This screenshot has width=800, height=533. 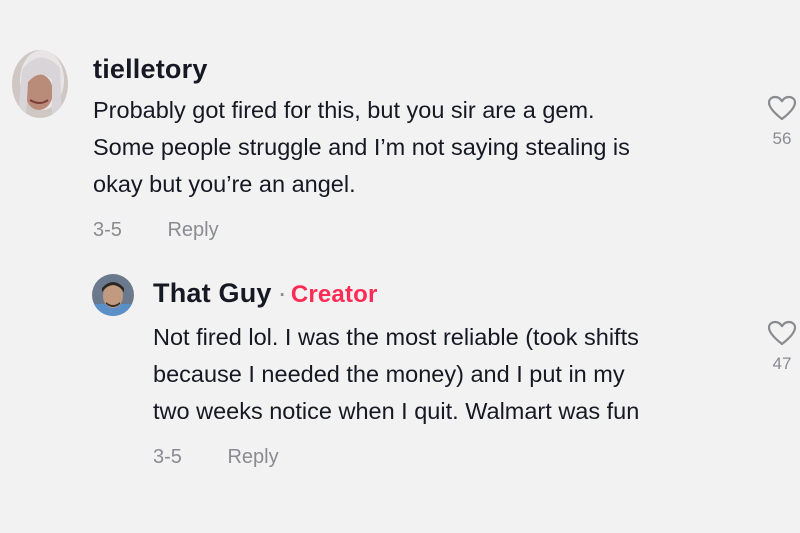 I want to click on like-button: 56, so click(x=781, y=122).